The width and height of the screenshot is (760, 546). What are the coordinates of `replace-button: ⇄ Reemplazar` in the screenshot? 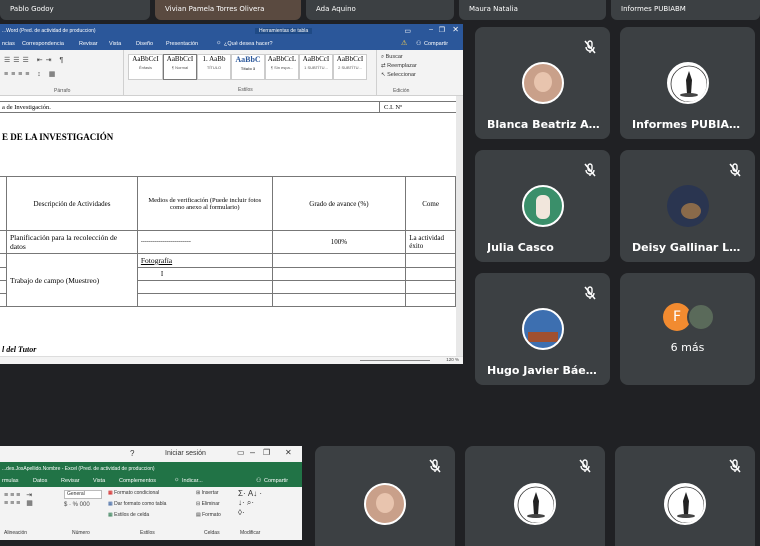 It's located at (399, 66).